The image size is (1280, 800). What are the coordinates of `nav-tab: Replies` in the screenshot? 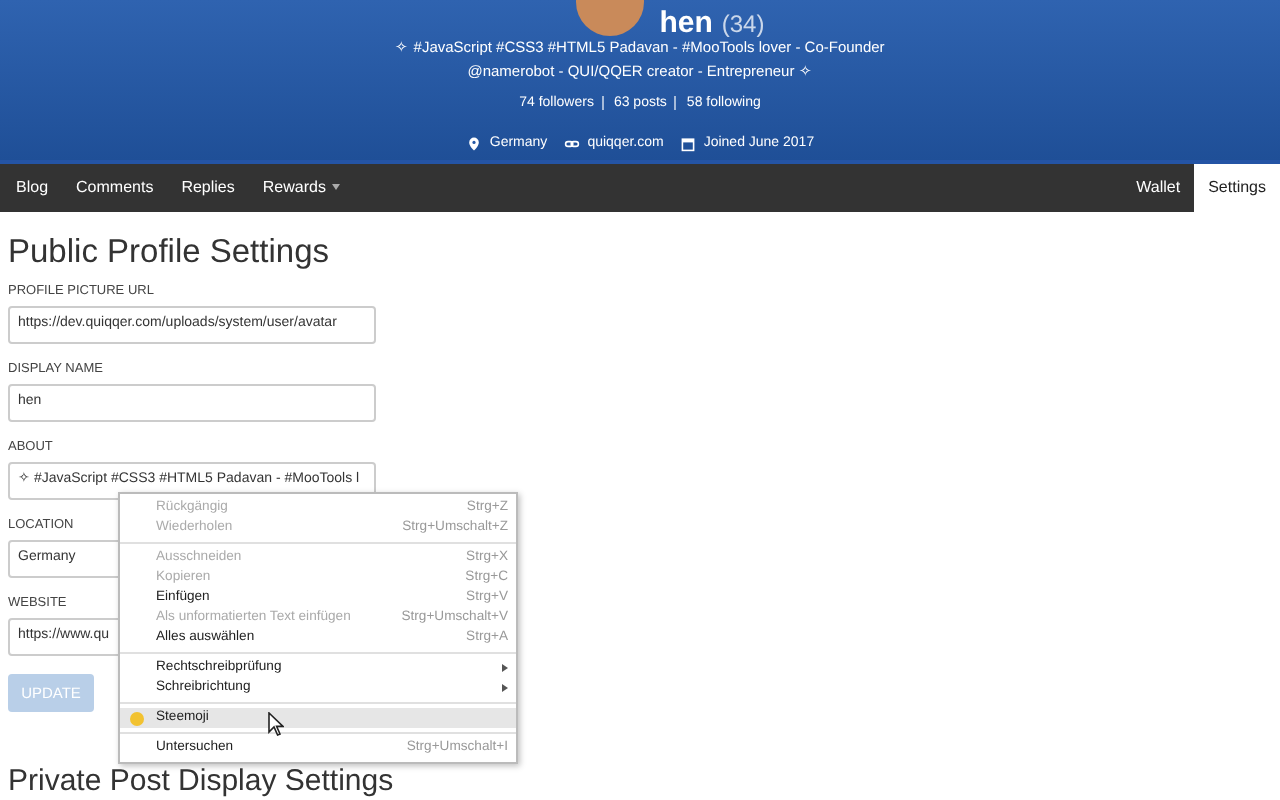 It's located at (208, 188).